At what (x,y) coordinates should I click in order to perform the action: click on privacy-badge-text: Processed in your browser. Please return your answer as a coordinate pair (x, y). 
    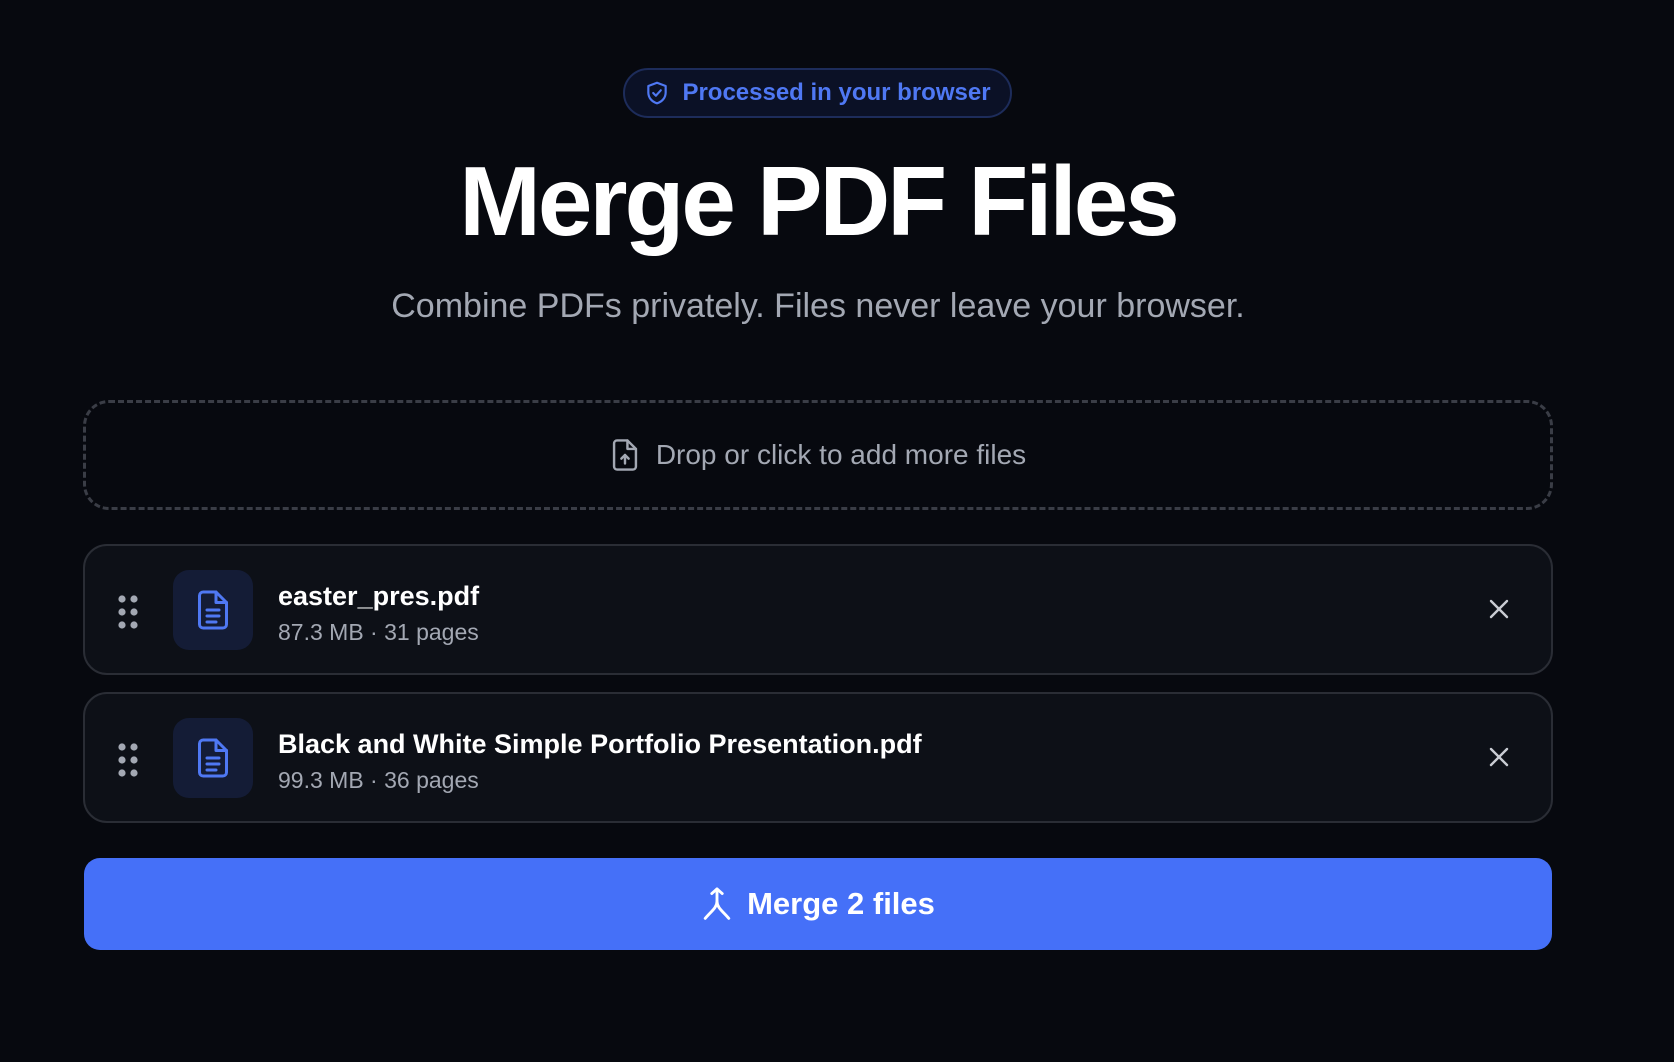
    Looking at the image, I should click on (836, 92).